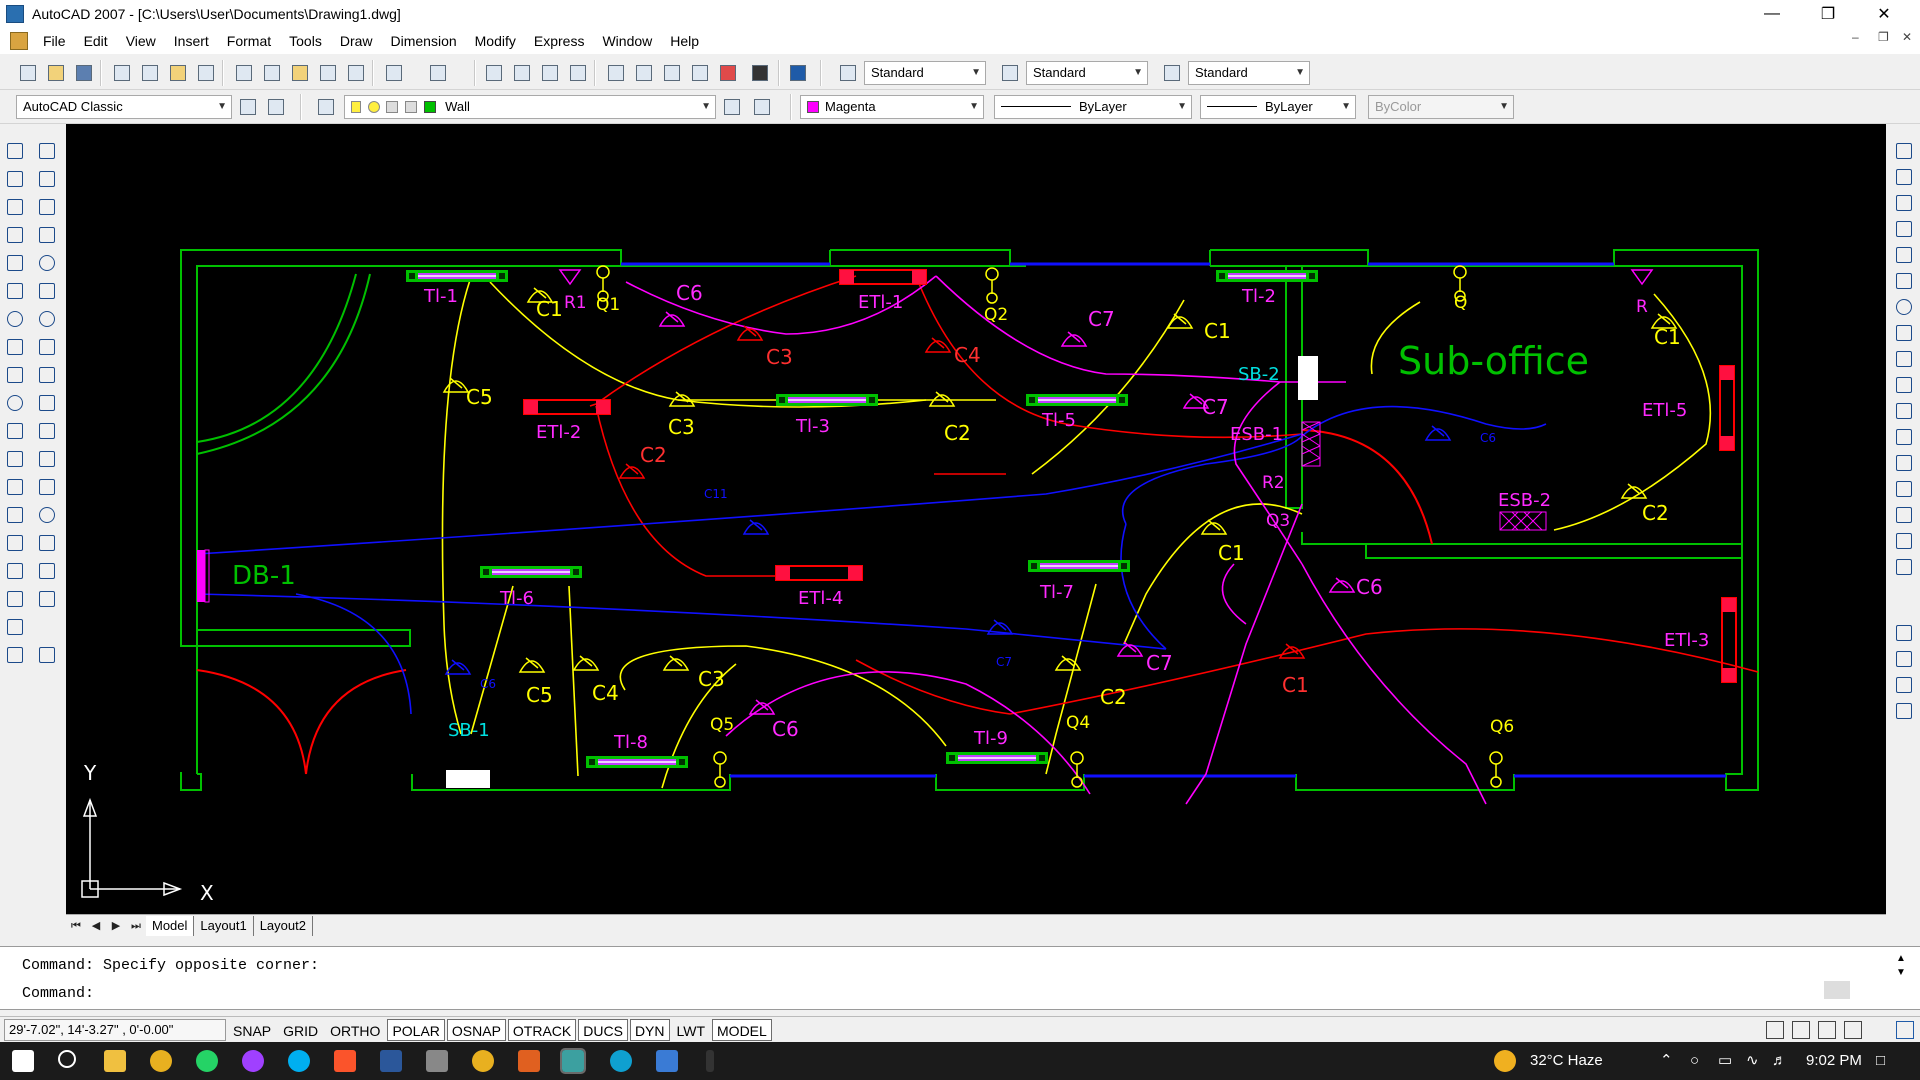 Image resolution: width=1920 pixels, height=1080 pixels. Describe the element at coordinates (1904, 411) in the screenshot. I see `extend-icon` at that location.